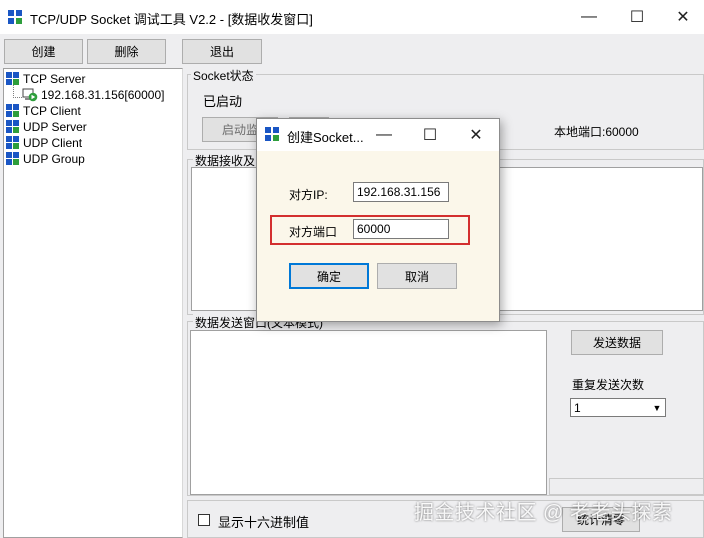 The height and width of the screenshot is (538, 704). What do you see at coordinates (401, 229) in the screenshot?
I see `remote-port-input: 60000` at bounding box center [401, 229].